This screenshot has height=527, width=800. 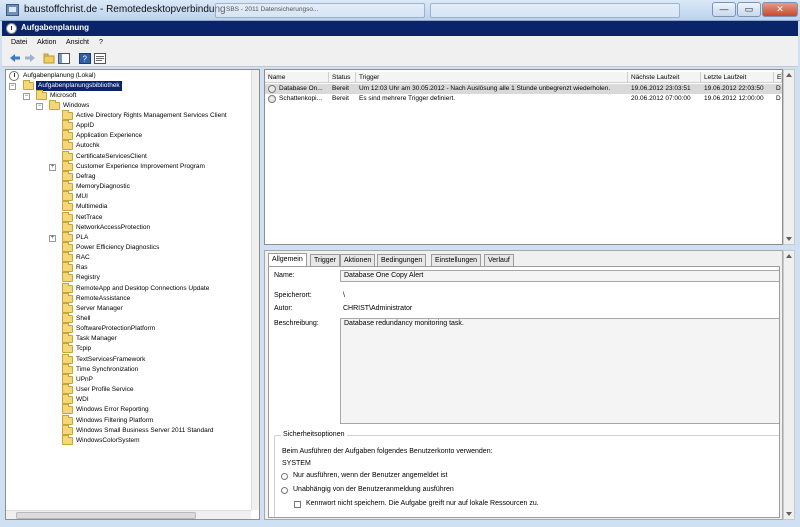 I want to click on tab-allgemein: Allgemein, so click(x=287, y=259).